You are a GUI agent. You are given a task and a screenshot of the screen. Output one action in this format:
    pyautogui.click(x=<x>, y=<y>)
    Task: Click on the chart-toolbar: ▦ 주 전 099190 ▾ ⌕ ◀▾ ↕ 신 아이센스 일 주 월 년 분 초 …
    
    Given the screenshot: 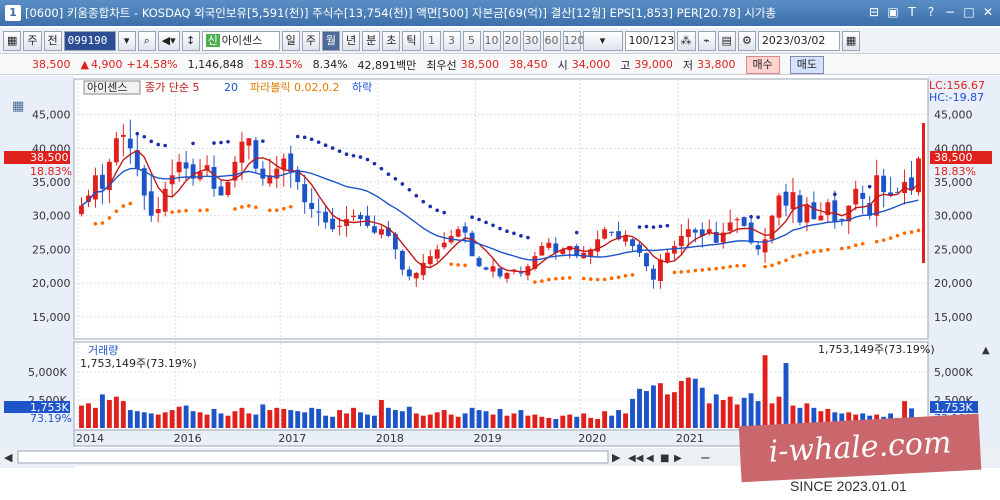 What is the action you would take?
    pyautogui.click(x=500, y=41)
    